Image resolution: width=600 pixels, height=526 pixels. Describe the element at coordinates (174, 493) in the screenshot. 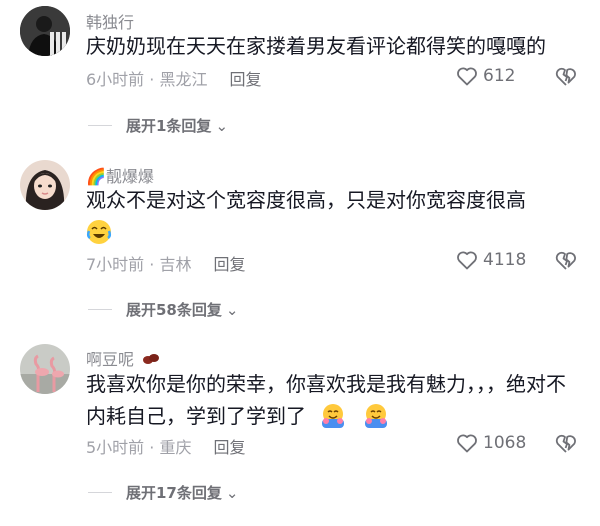

I see `expand-label: 展开17条回复` at that location.